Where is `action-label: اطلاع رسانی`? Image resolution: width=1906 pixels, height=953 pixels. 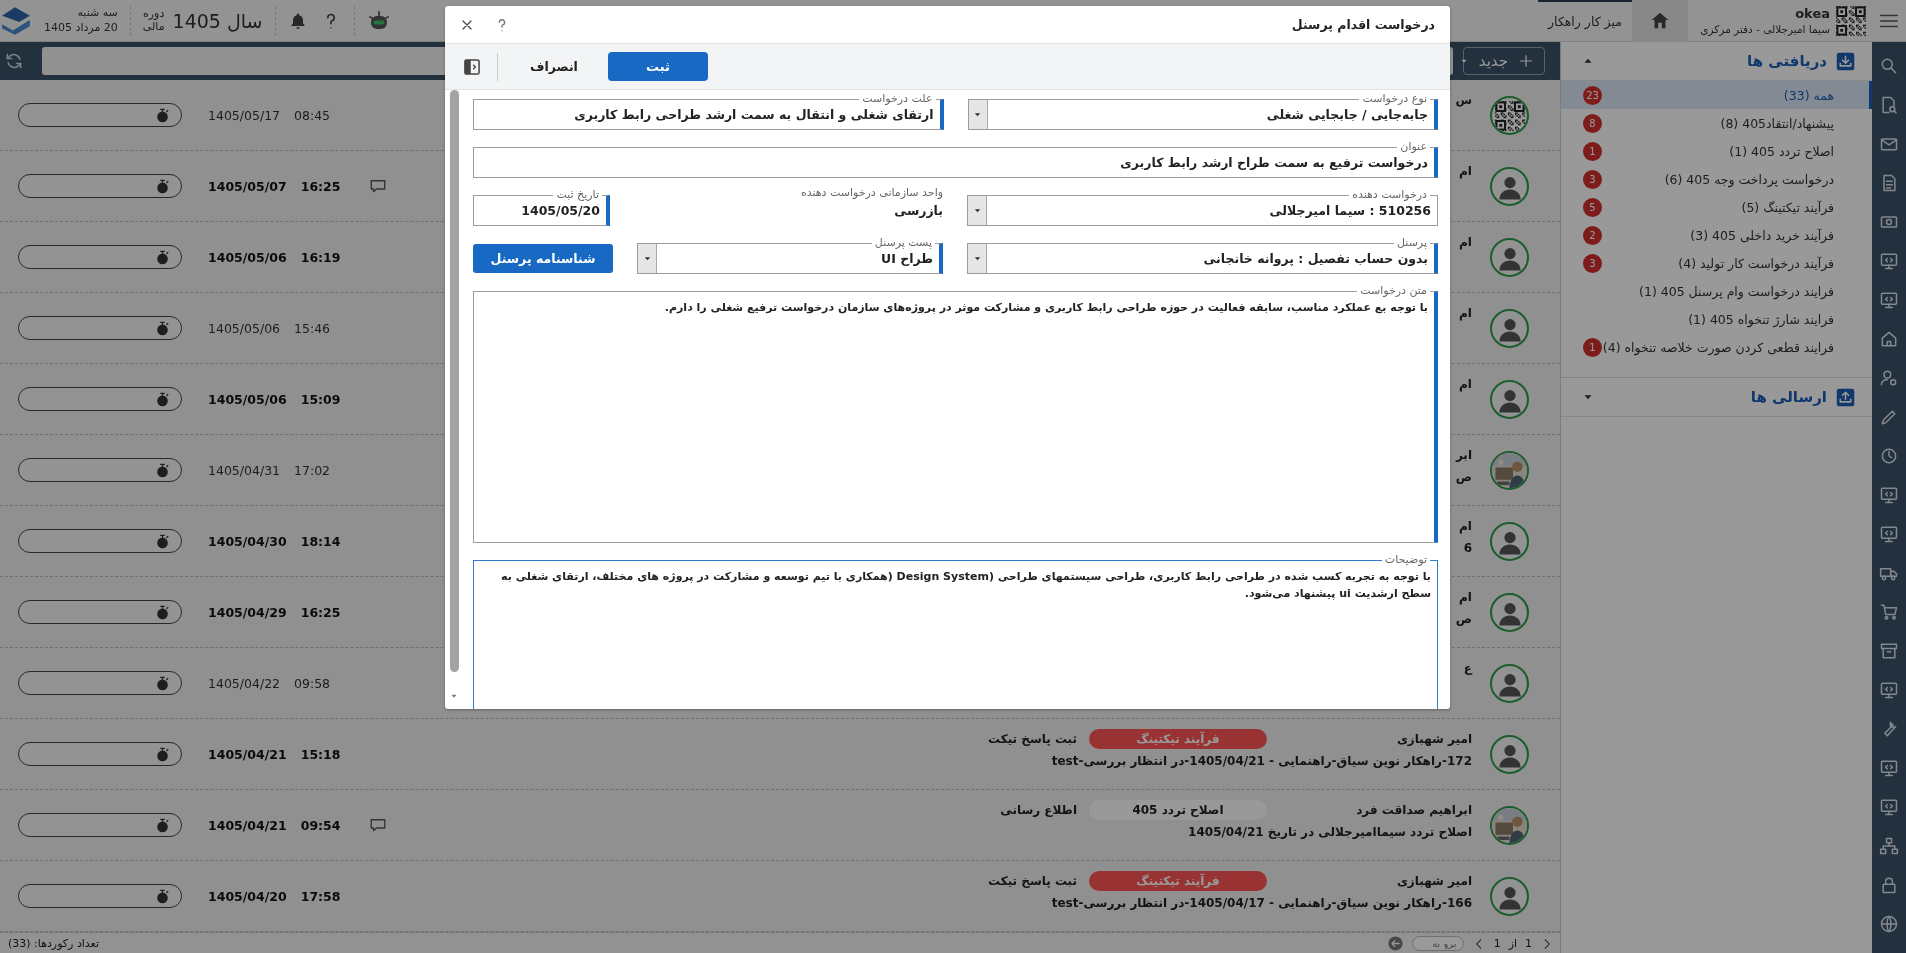 action-label: اطلاع رسانی is located at coordinates (1038, 810).